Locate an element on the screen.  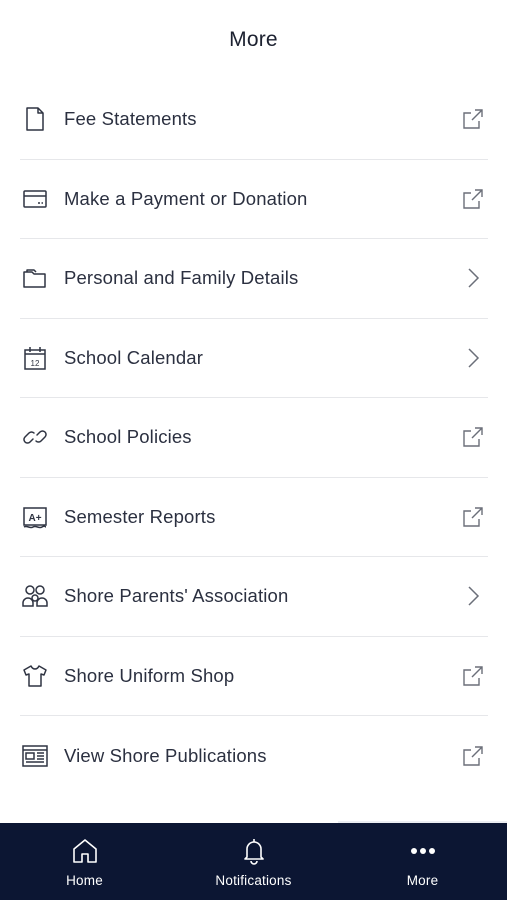
grade-report-icon: A+ is located at coordinates (35, 517).